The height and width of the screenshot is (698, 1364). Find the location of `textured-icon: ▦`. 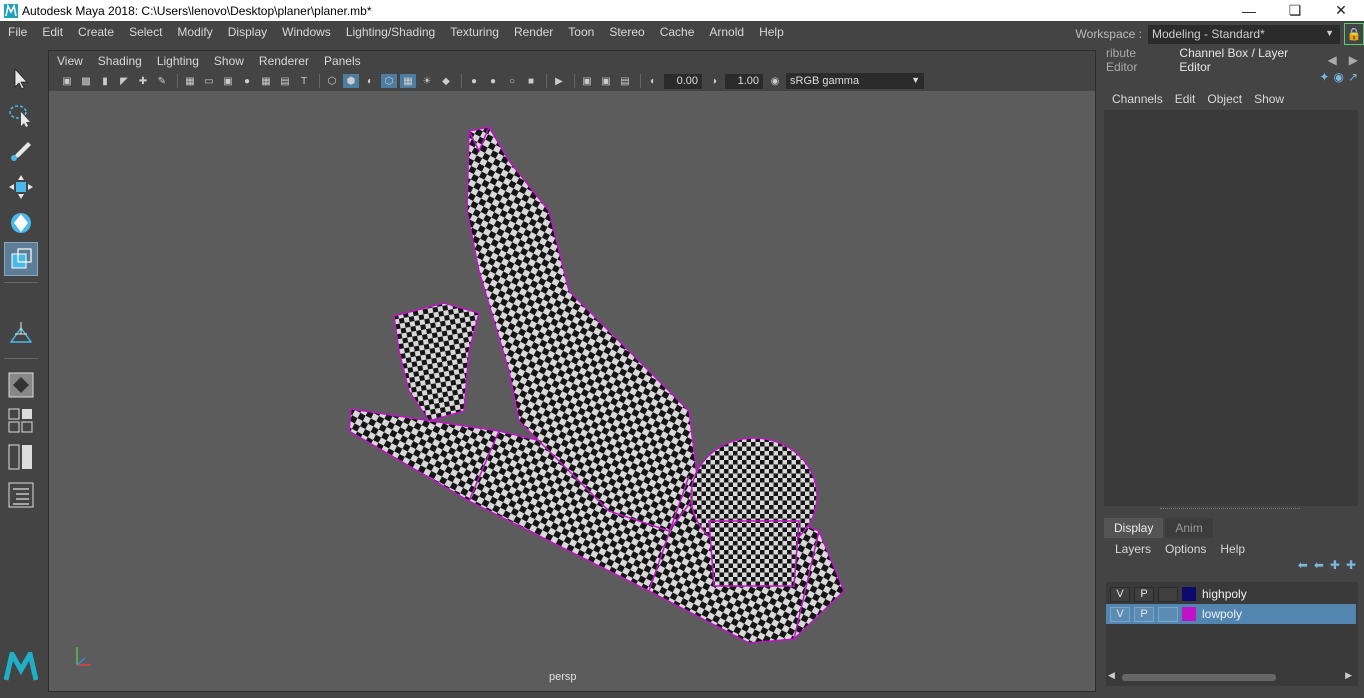

textured-icon: ▦ is located at coordinates (408, 81).